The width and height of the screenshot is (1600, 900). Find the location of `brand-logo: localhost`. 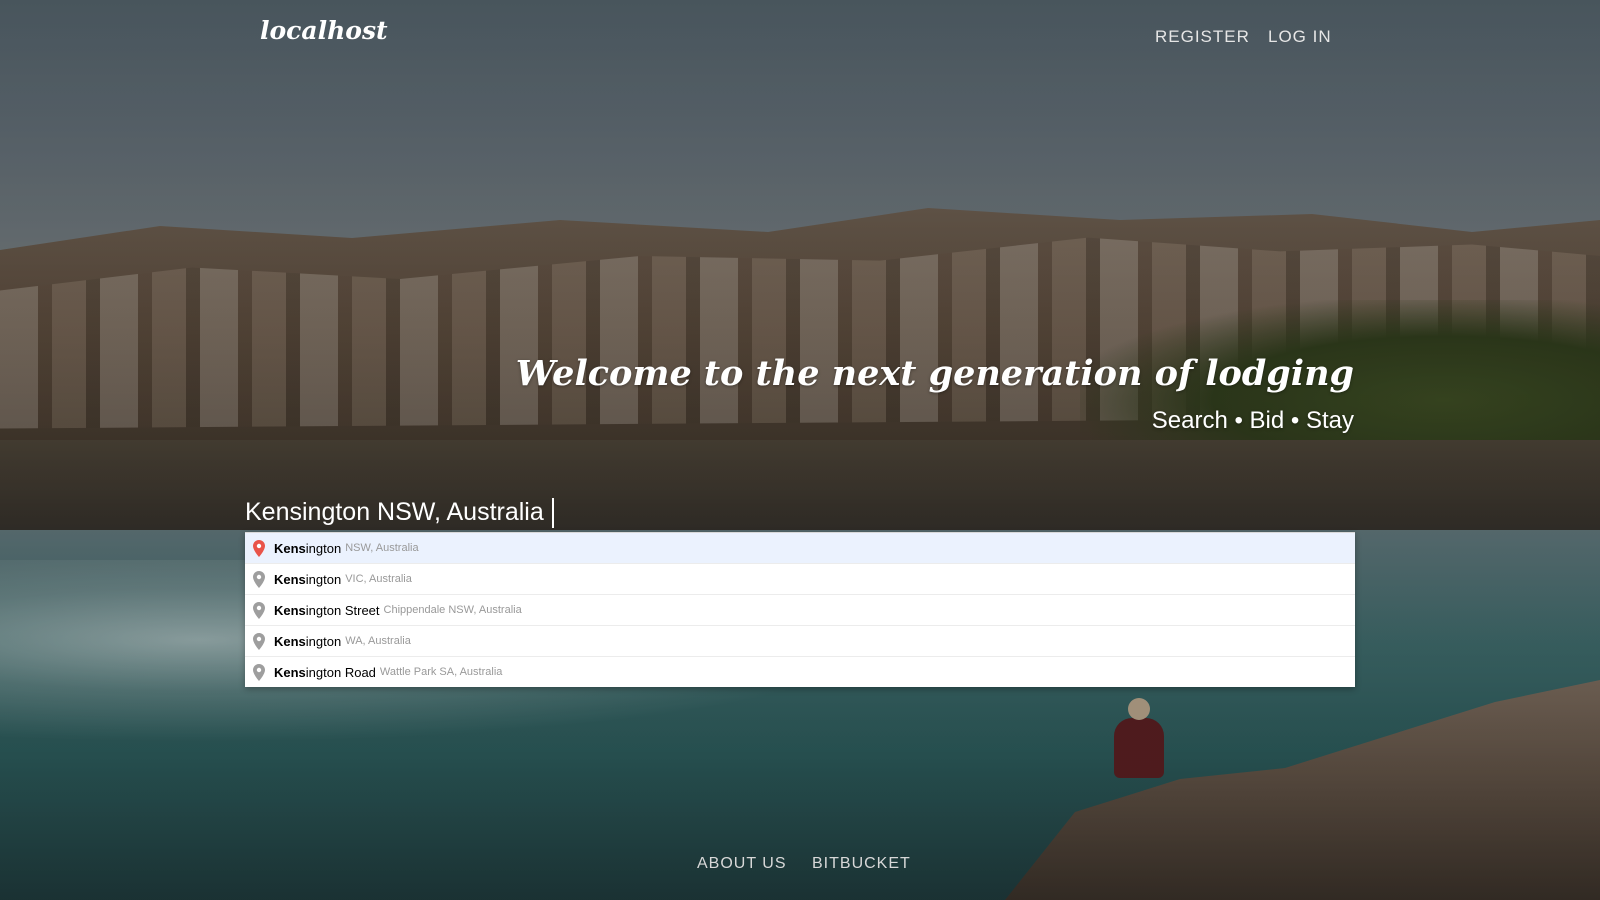

brand-logo: localhost is located at coordinates (324, 30).